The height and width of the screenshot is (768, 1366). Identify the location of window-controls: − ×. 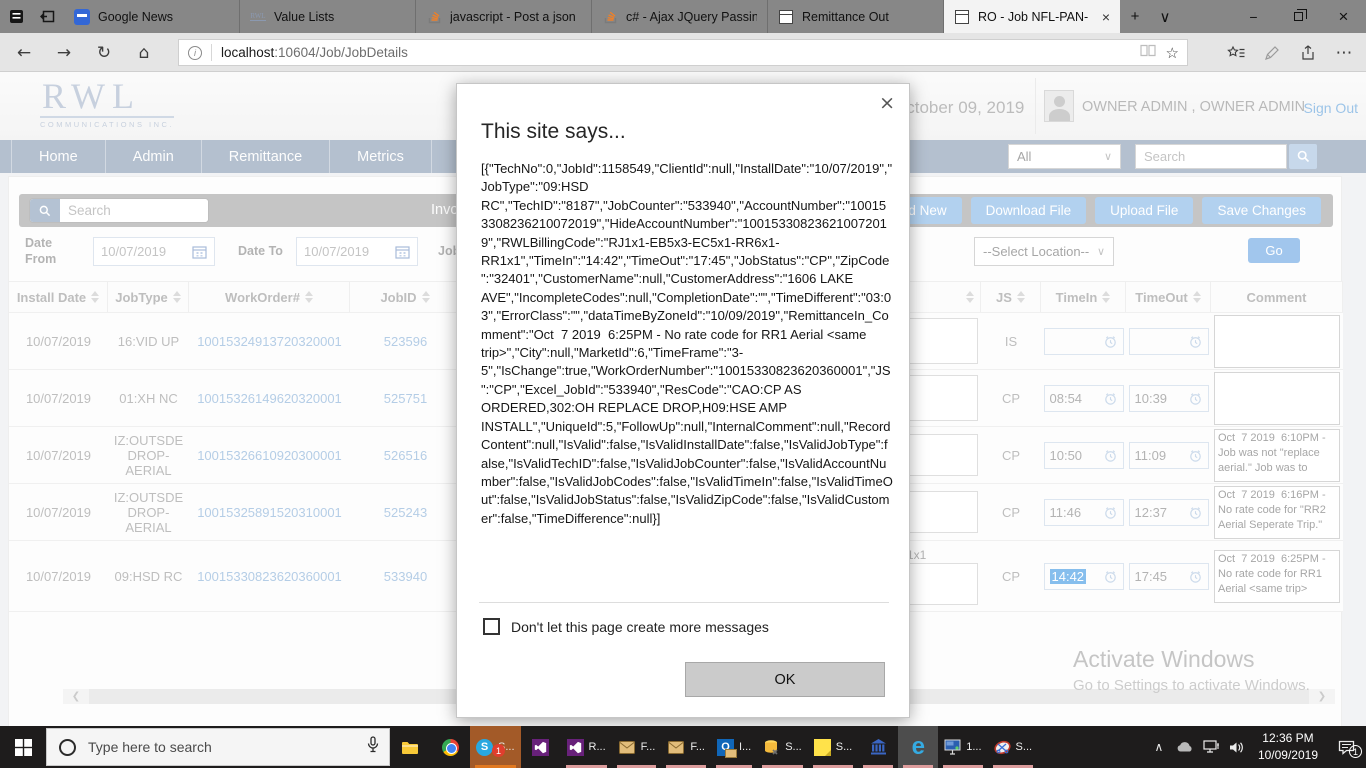
(1298, 16).